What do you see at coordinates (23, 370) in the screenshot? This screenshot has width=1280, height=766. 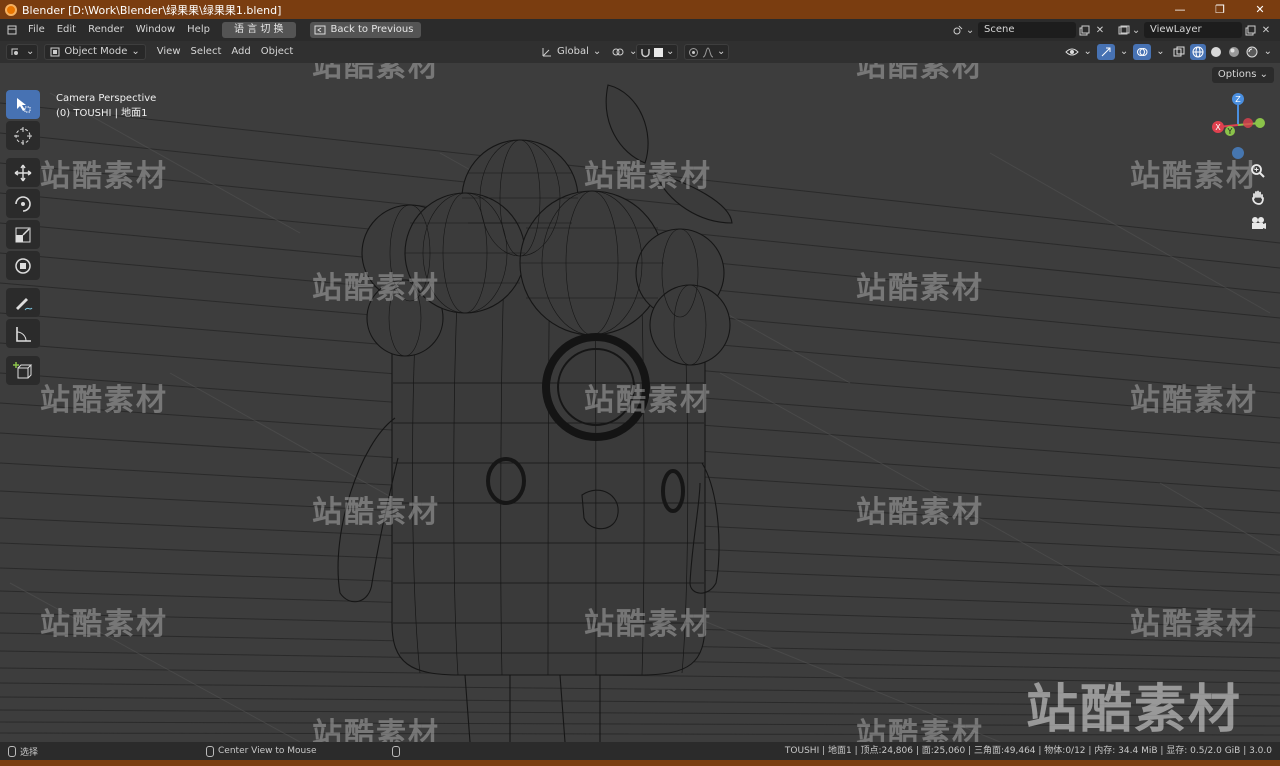 I see `add-cube-tool` at bounding box center [23, 370].